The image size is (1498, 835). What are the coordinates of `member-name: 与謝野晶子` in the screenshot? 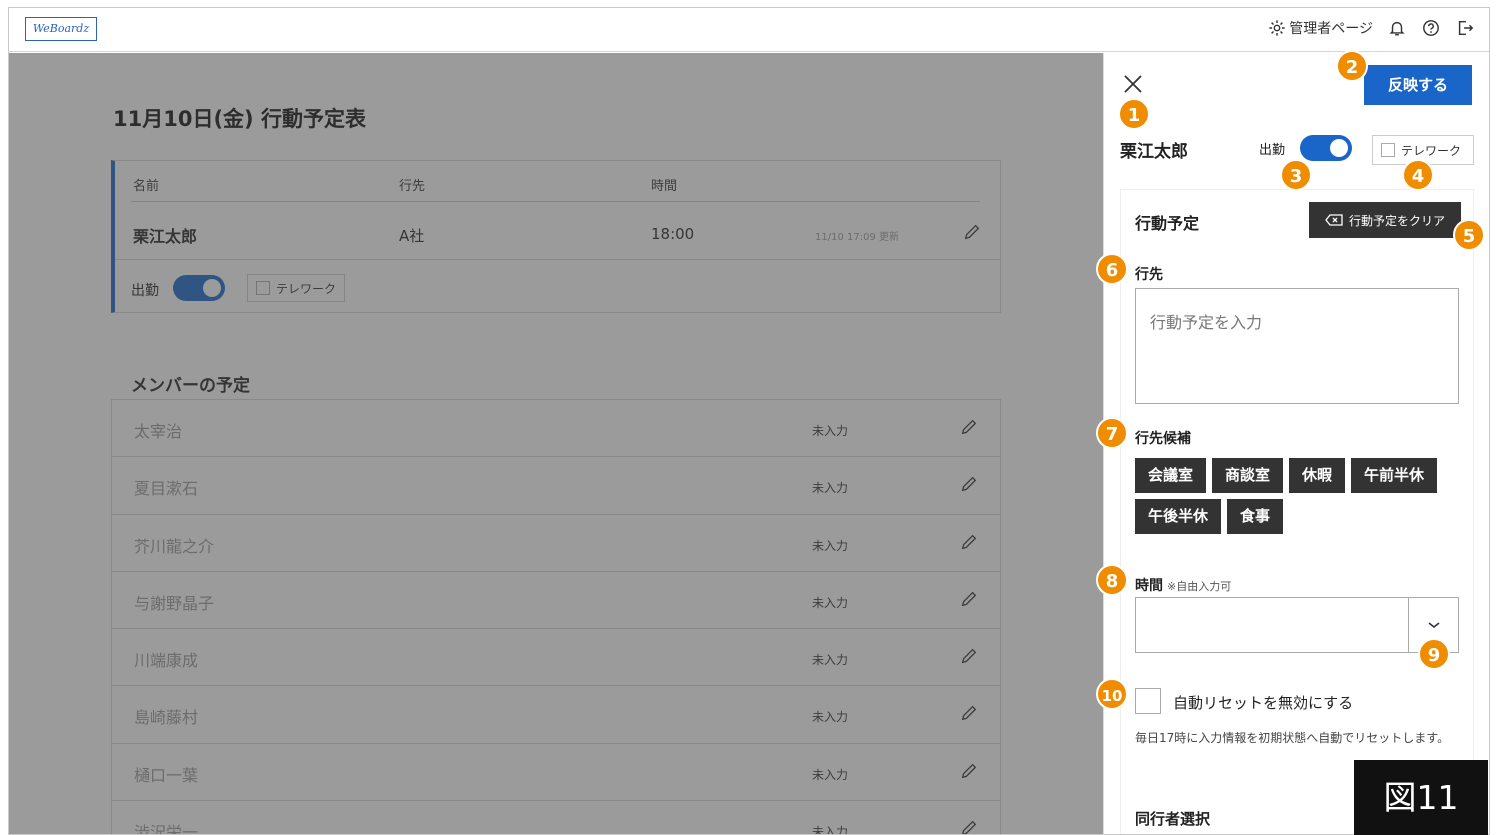 It's located at (174, 603).